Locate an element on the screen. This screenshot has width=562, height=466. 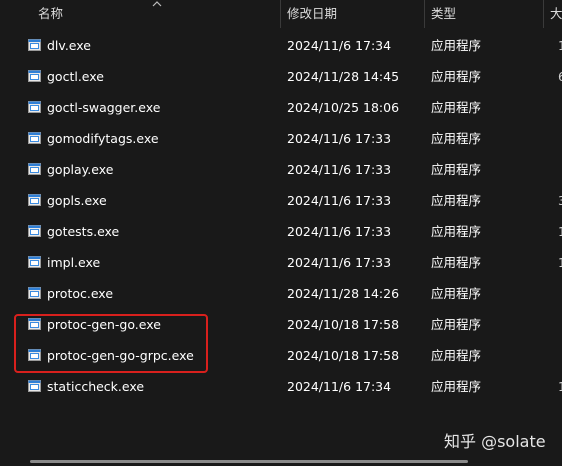
file-row: protoc.exe 2024/11/28 14:26 应用程序 is located at coordinates (281, 293).